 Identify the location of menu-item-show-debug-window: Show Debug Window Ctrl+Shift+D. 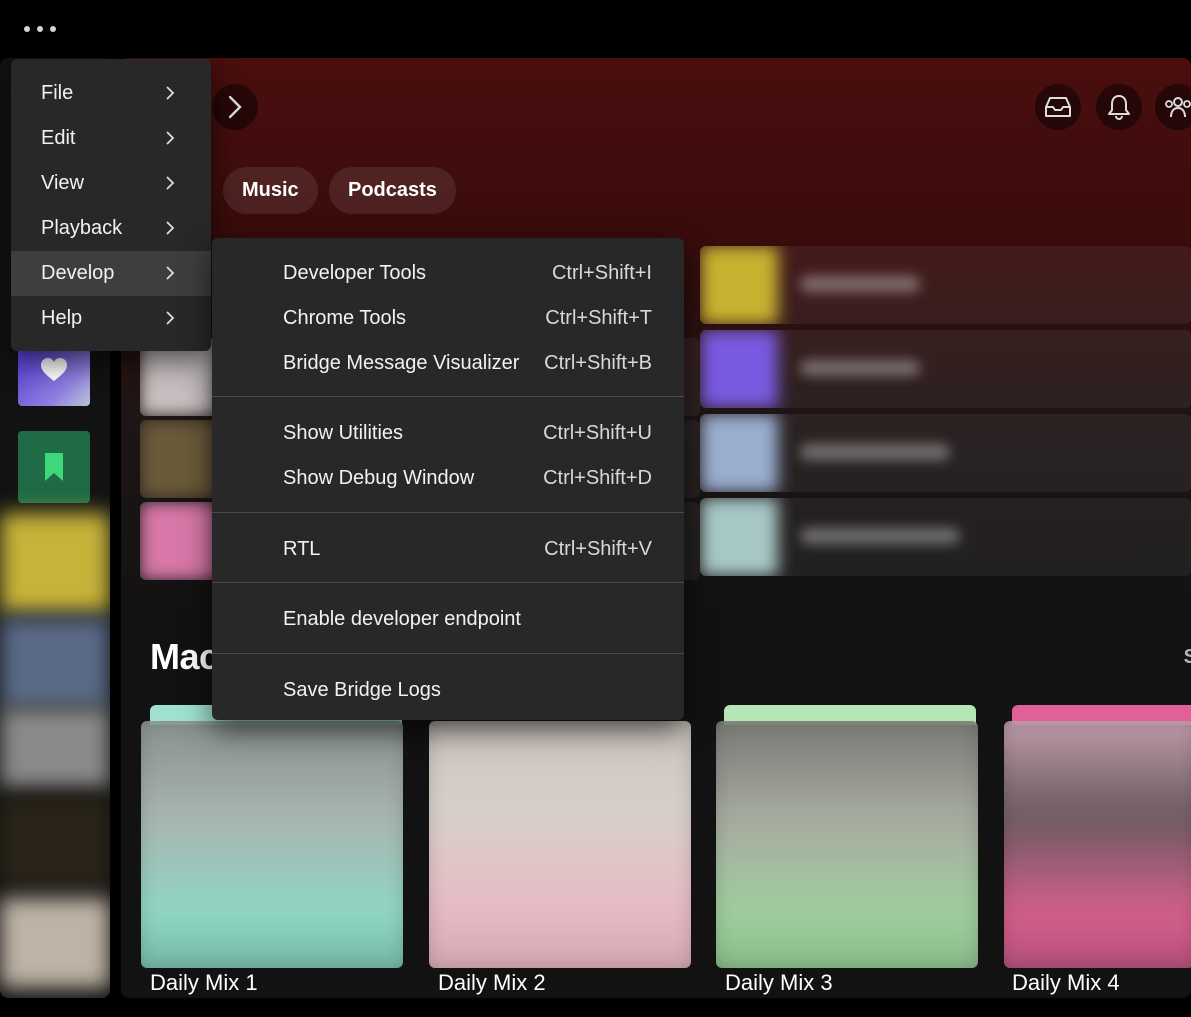
(448, 478).